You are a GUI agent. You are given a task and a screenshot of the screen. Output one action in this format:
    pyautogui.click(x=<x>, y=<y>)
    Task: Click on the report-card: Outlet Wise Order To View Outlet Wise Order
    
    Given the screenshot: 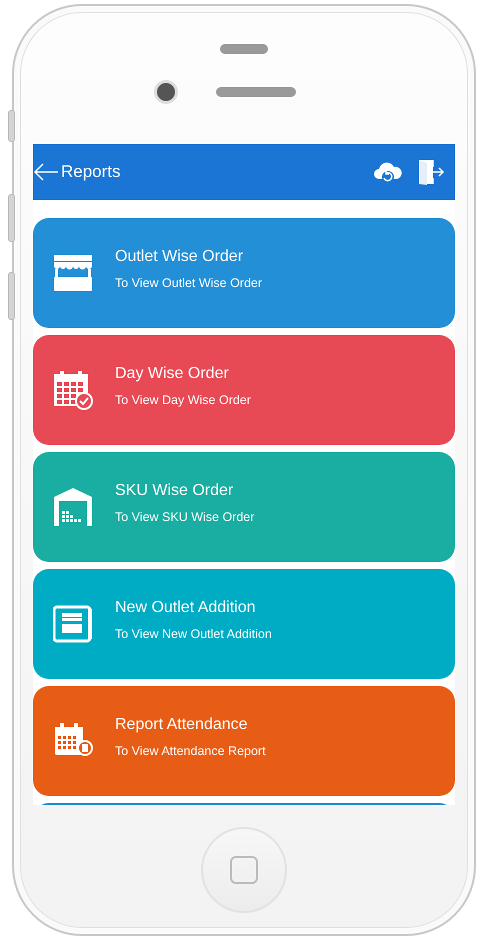 What is the action you would take?
    pyautogui.click(x=244, y=273)
    